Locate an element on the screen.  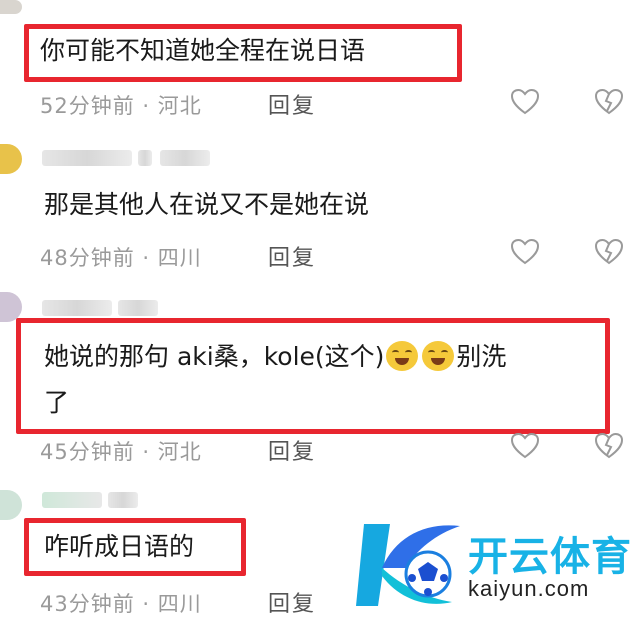
comment-text-tail: 别洗 is located at coordinates (481, 356).